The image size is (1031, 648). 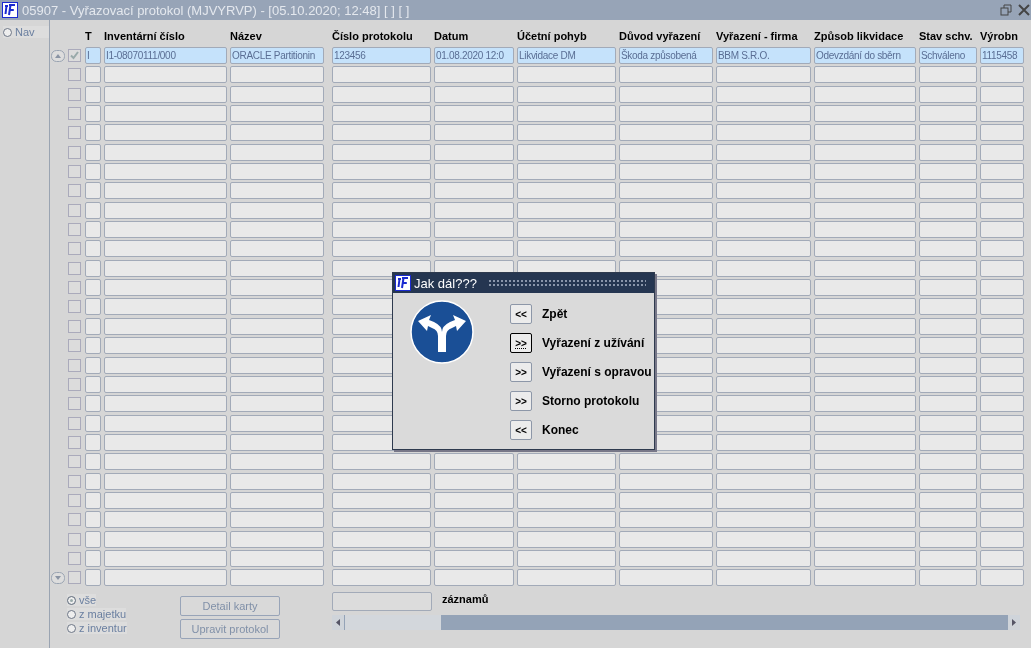 I want to click on scroll-right-icon, so click(x=1014, y=623).